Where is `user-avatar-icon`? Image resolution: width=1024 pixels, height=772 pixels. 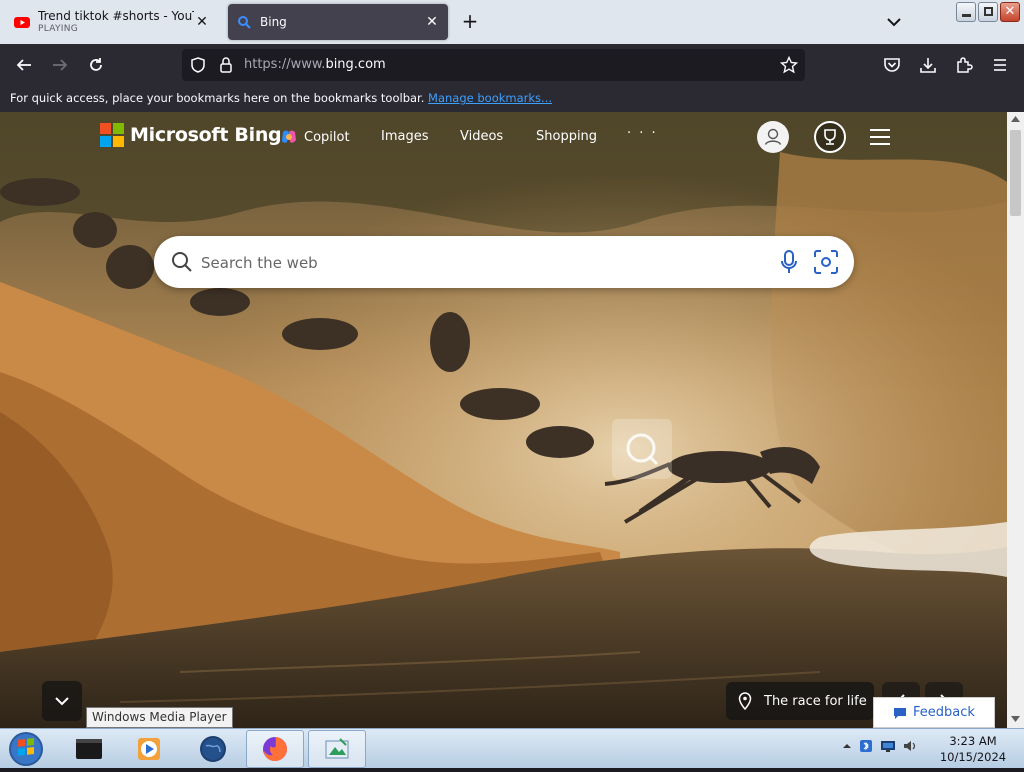
user-avatar-icon is located at coordinates (773, 136).